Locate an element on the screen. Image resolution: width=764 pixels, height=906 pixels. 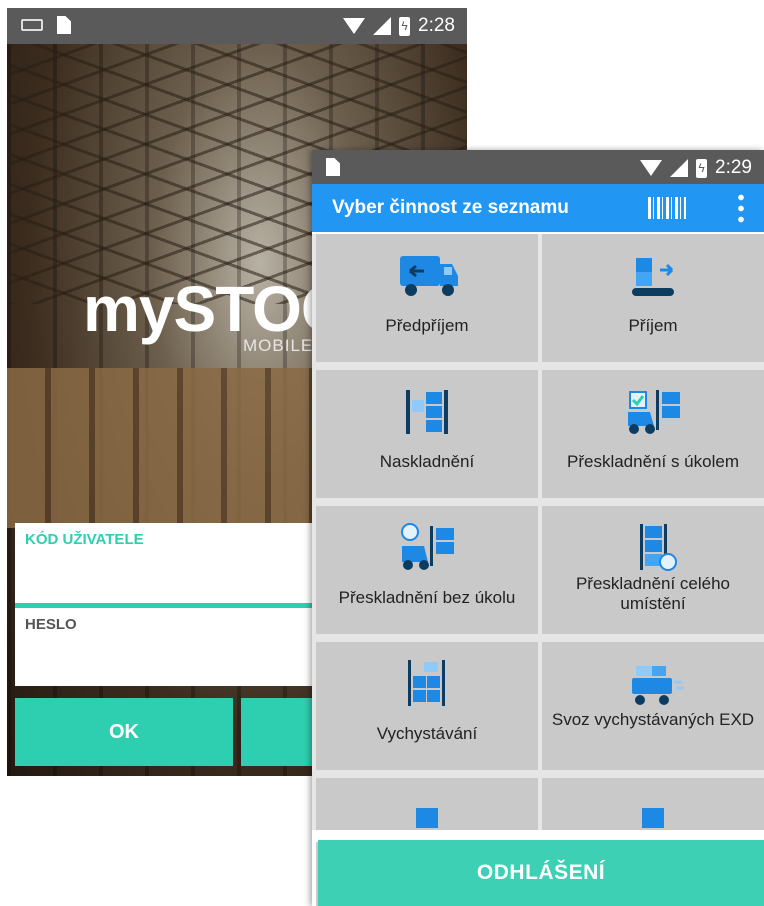
tile-label: Přeskladnění bez úkolu is located at coordinates (427, 597).